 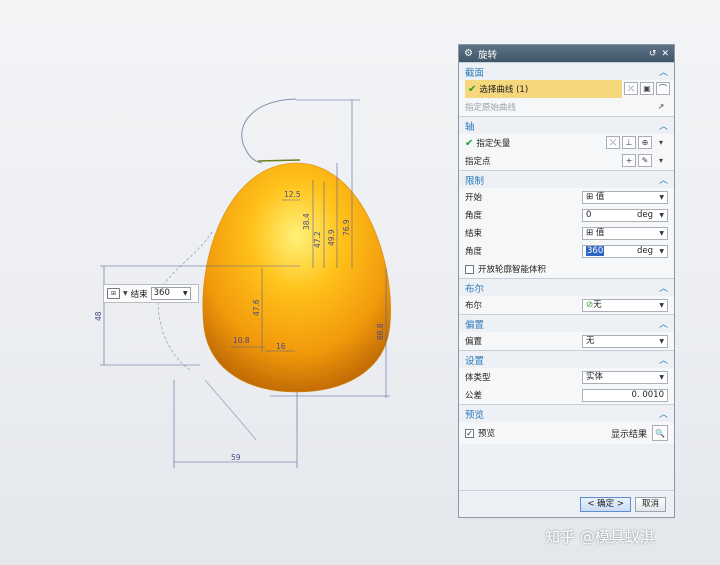 I want to click on preview-checkbox: ✓, so click(x=469, y=433).